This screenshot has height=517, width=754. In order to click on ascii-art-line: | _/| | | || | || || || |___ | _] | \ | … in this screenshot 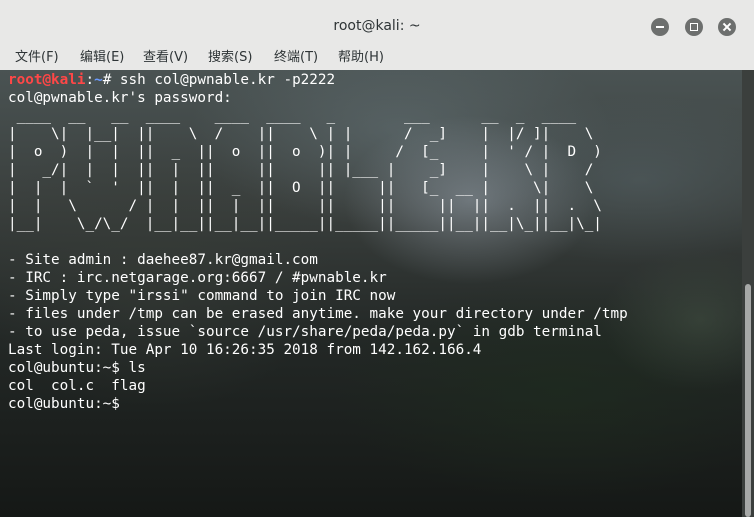, I will do `click(301, 170)`.